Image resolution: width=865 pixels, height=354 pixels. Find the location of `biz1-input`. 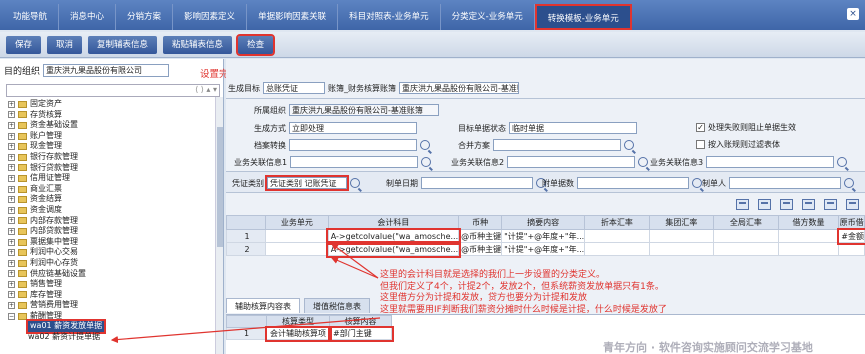

biz1-input is located at coordinates (354, 162).